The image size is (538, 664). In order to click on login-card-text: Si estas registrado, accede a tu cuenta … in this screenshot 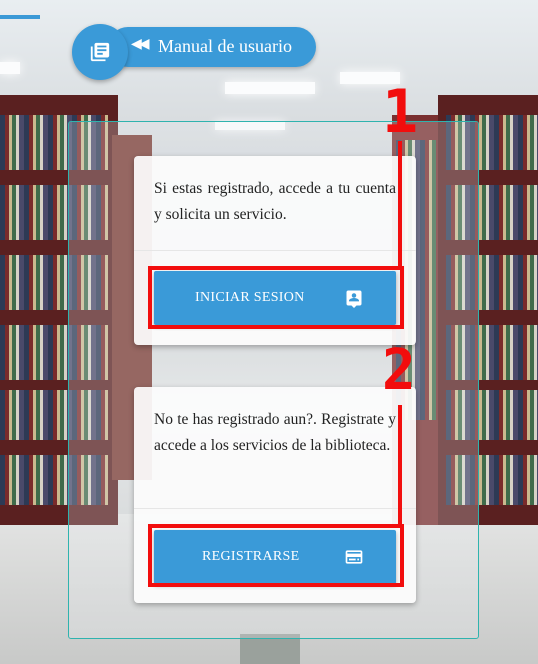, I will do `click(275, 201)`.